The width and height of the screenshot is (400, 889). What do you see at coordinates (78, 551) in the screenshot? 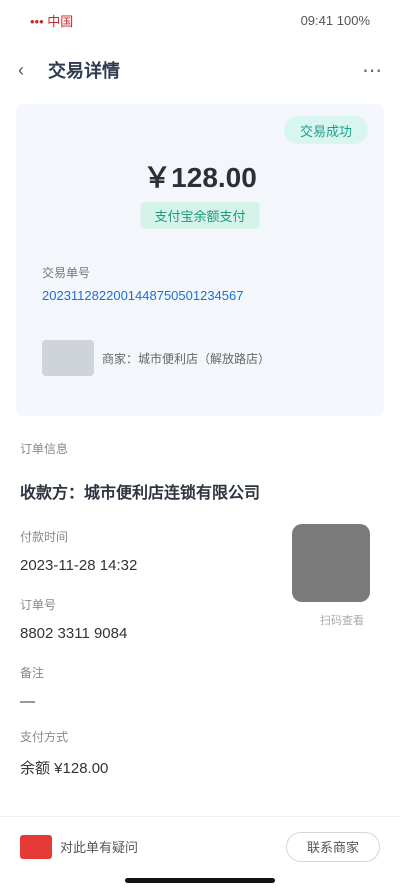
I see `detail-item-pay-time: 付款时间 2023-11-28 14:32` at bounding box center [78, 551].